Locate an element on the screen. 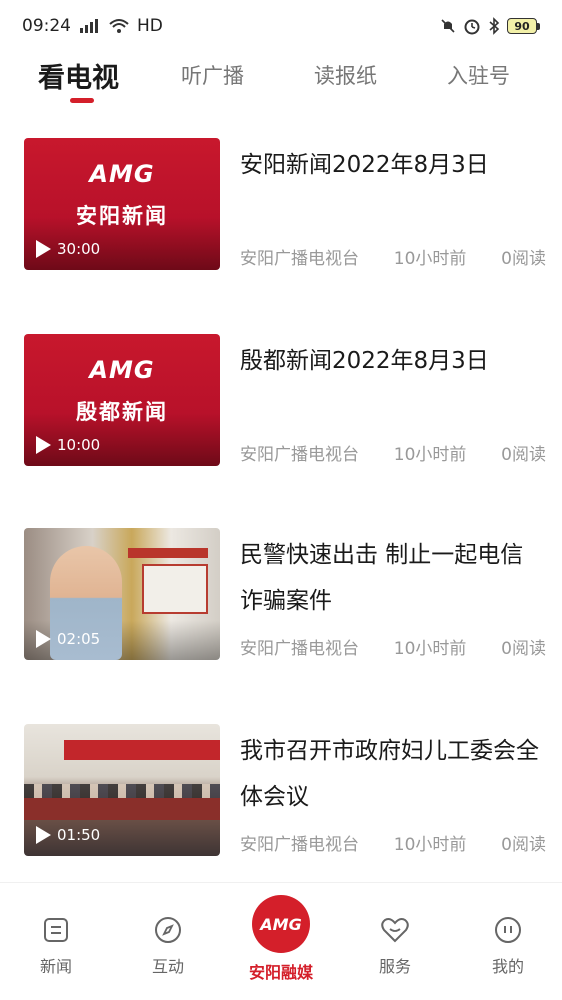  duration-label: 01:50 is located at coordinates (79, 835).